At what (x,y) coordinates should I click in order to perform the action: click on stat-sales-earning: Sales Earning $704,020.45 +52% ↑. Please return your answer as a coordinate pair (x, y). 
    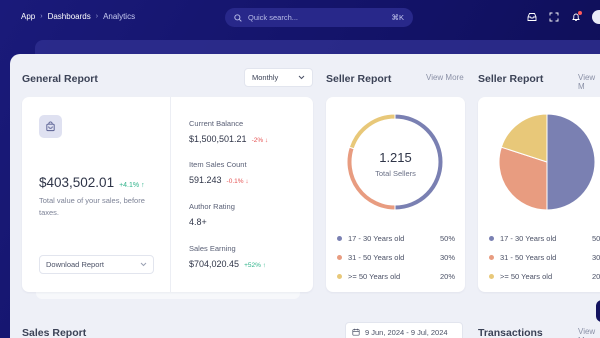
    Looking at the image, I should click on (227, 256).